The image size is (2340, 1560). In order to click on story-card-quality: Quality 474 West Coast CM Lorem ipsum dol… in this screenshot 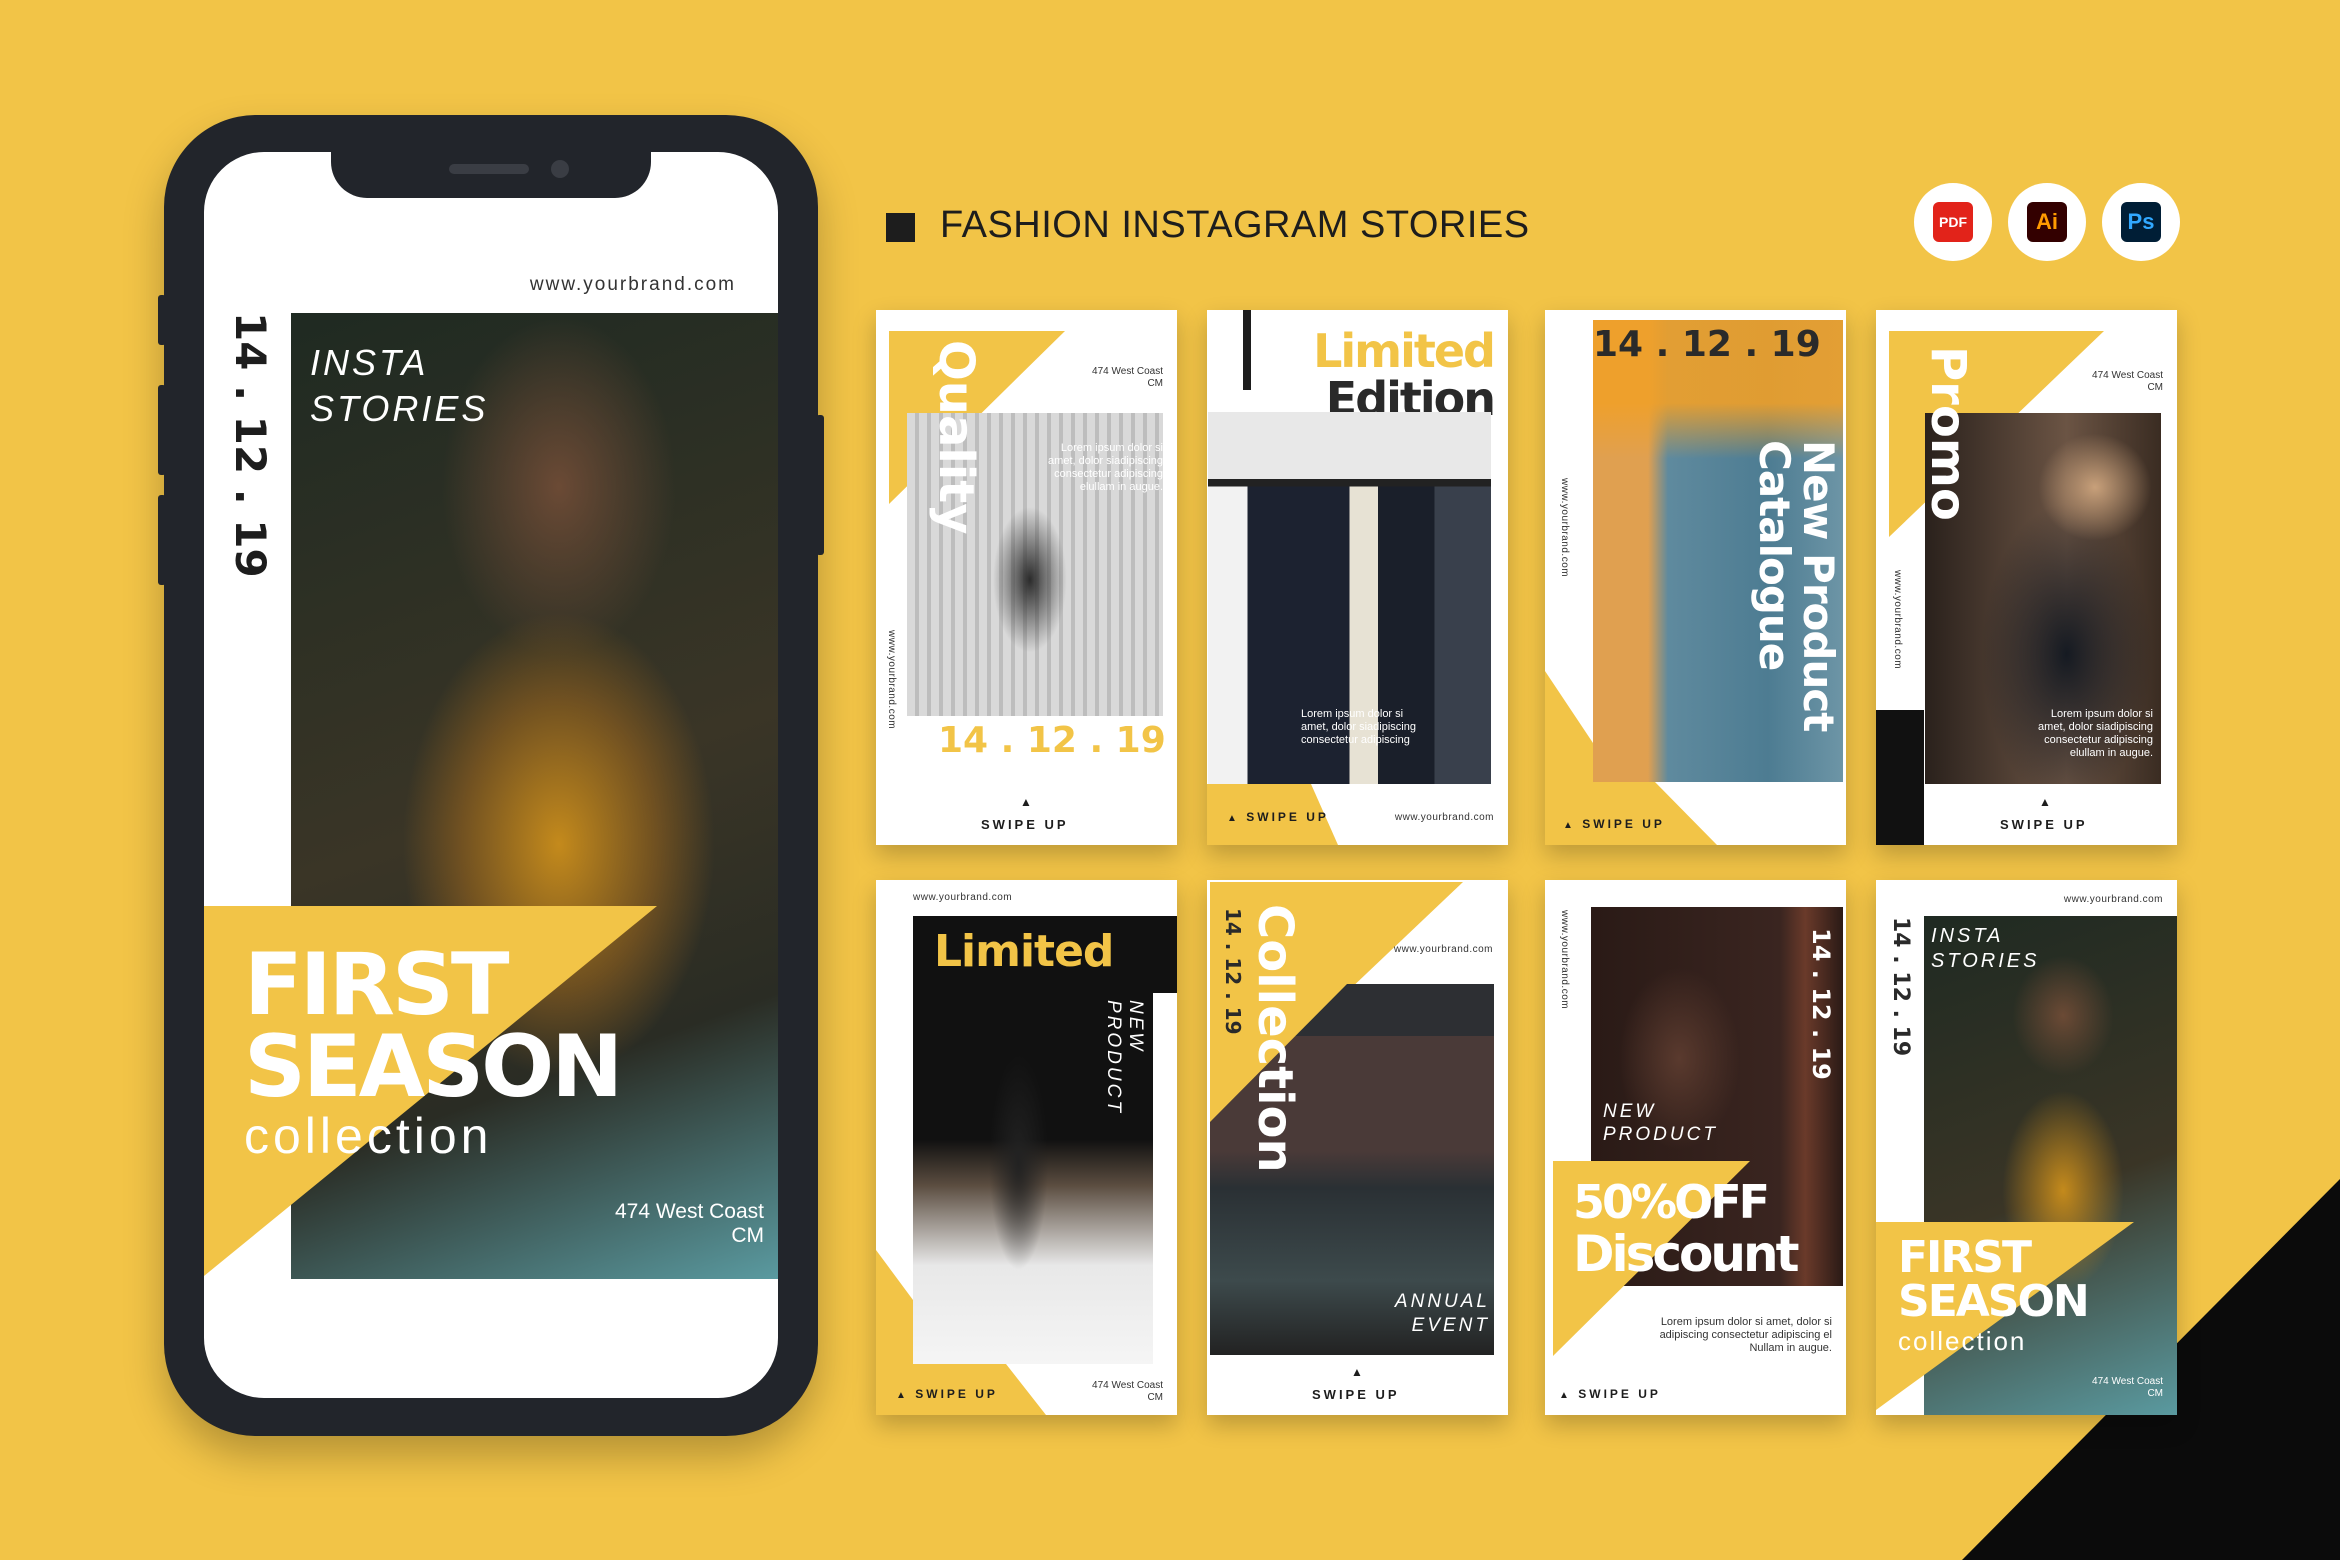, I will do `click(1026, 577)`.